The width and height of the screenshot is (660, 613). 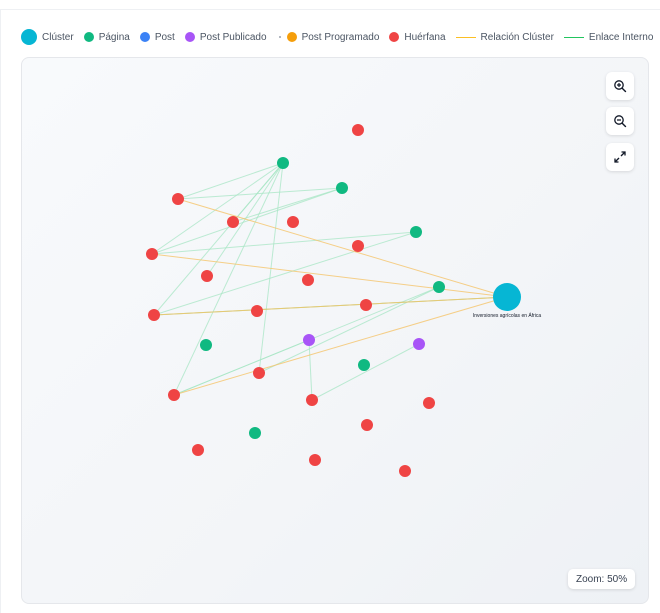 I want to click on legend-item: Página, so click(x=106, y=37).